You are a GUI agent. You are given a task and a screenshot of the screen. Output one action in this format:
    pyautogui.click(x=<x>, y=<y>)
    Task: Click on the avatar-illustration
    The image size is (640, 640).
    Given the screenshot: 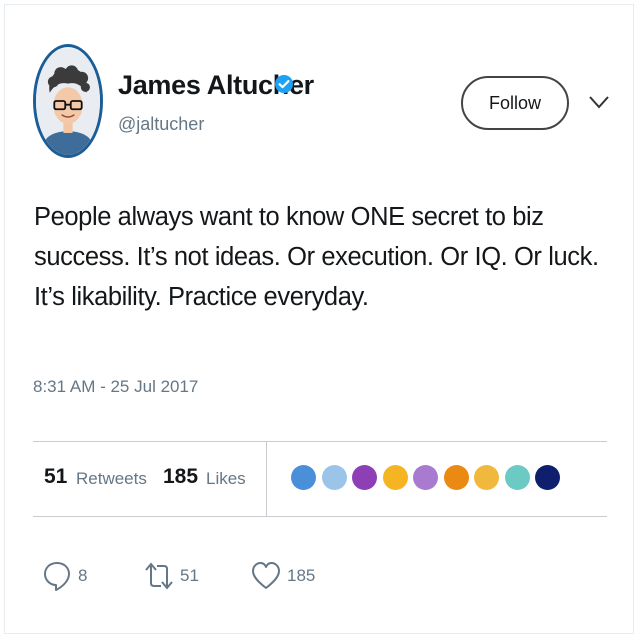 What is the action you would take?
    pyautogui.click(x=68, y=101)
    